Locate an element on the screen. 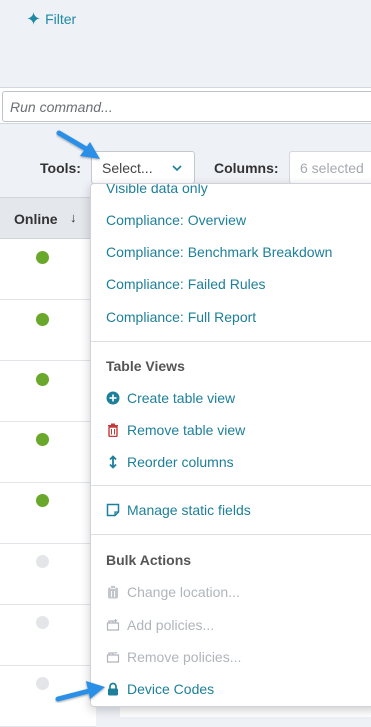  columns-select: 6 selected is located at coordinates (330, 167).